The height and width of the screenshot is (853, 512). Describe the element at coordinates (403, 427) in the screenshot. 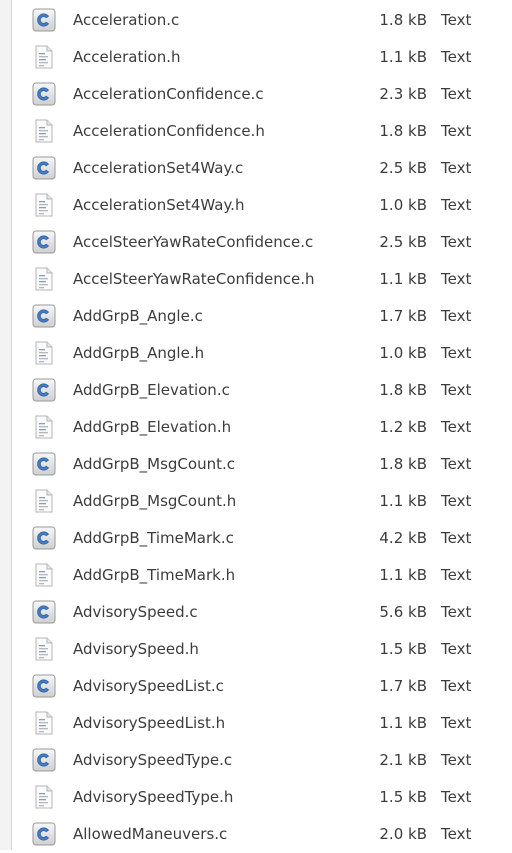

I see `file-size: 1.2 kB` at that location.